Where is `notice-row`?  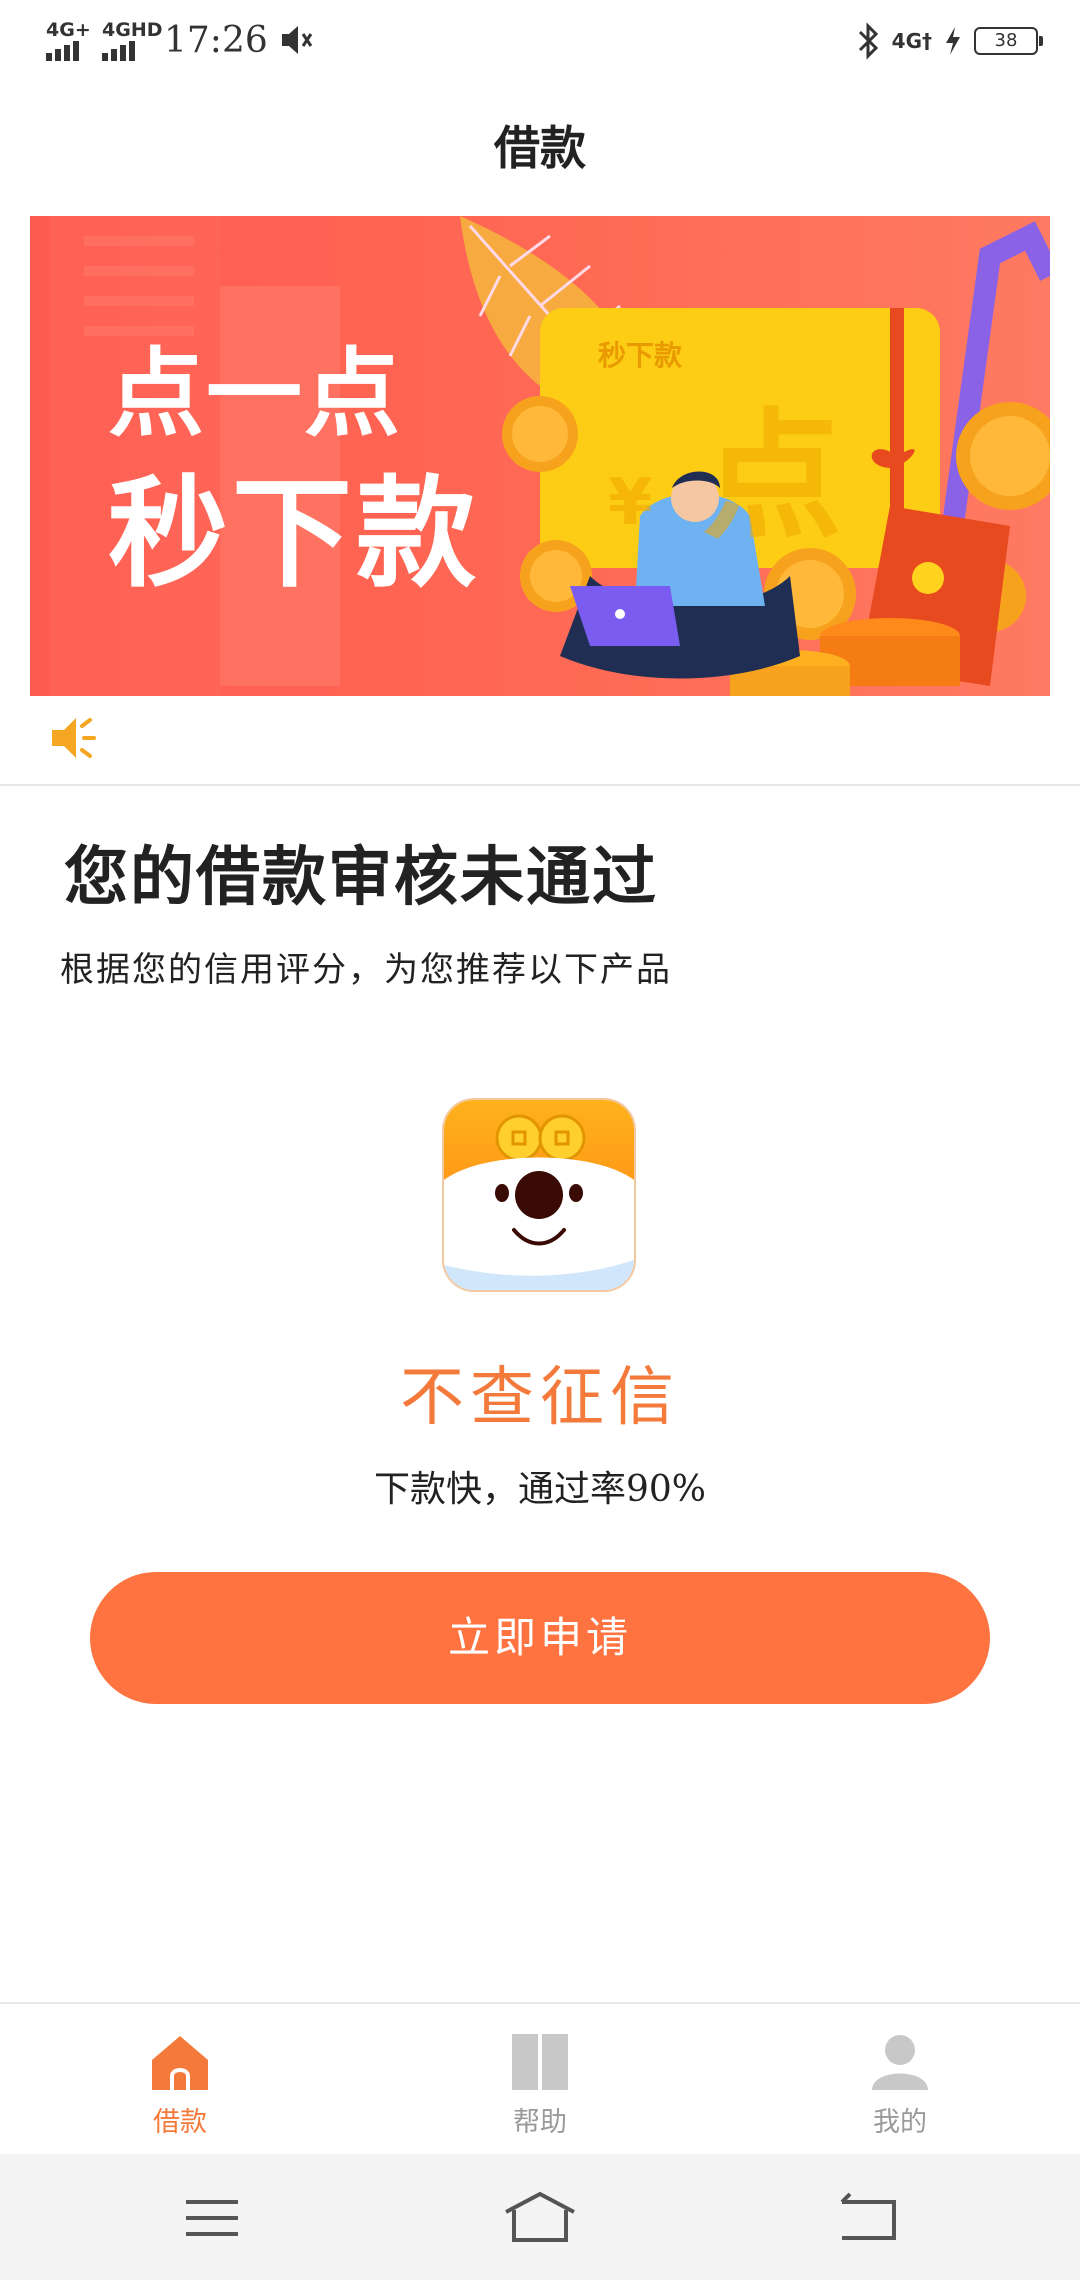 notice-row is located at coordinates (540, 737).